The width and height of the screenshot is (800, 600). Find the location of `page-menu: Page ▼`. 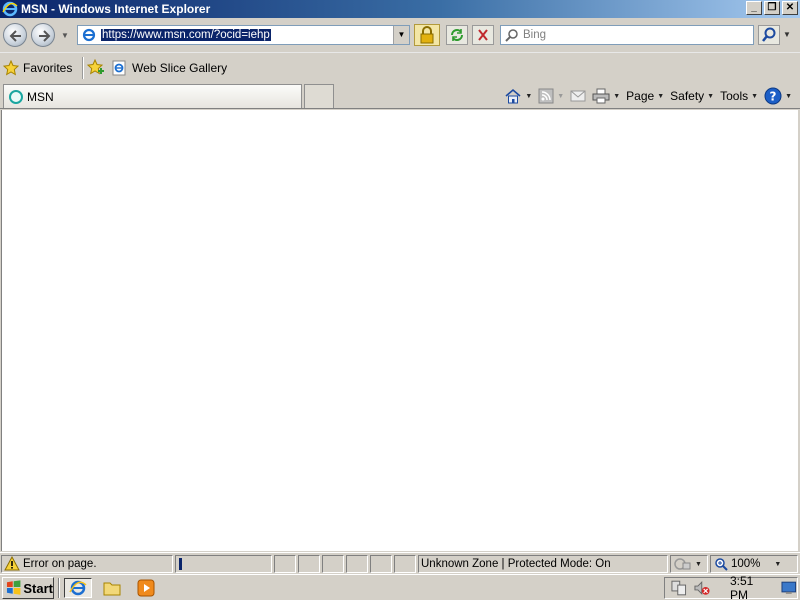

page-menu: Page ▼ is located at coordinates (645, 96).